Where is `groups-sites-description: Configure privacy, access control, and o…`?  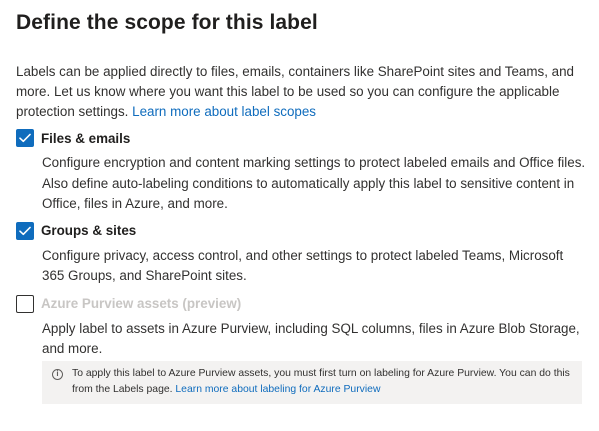
groups-sites-description: Configure privacy, access control, and o… is located at coordinates (303, 265).